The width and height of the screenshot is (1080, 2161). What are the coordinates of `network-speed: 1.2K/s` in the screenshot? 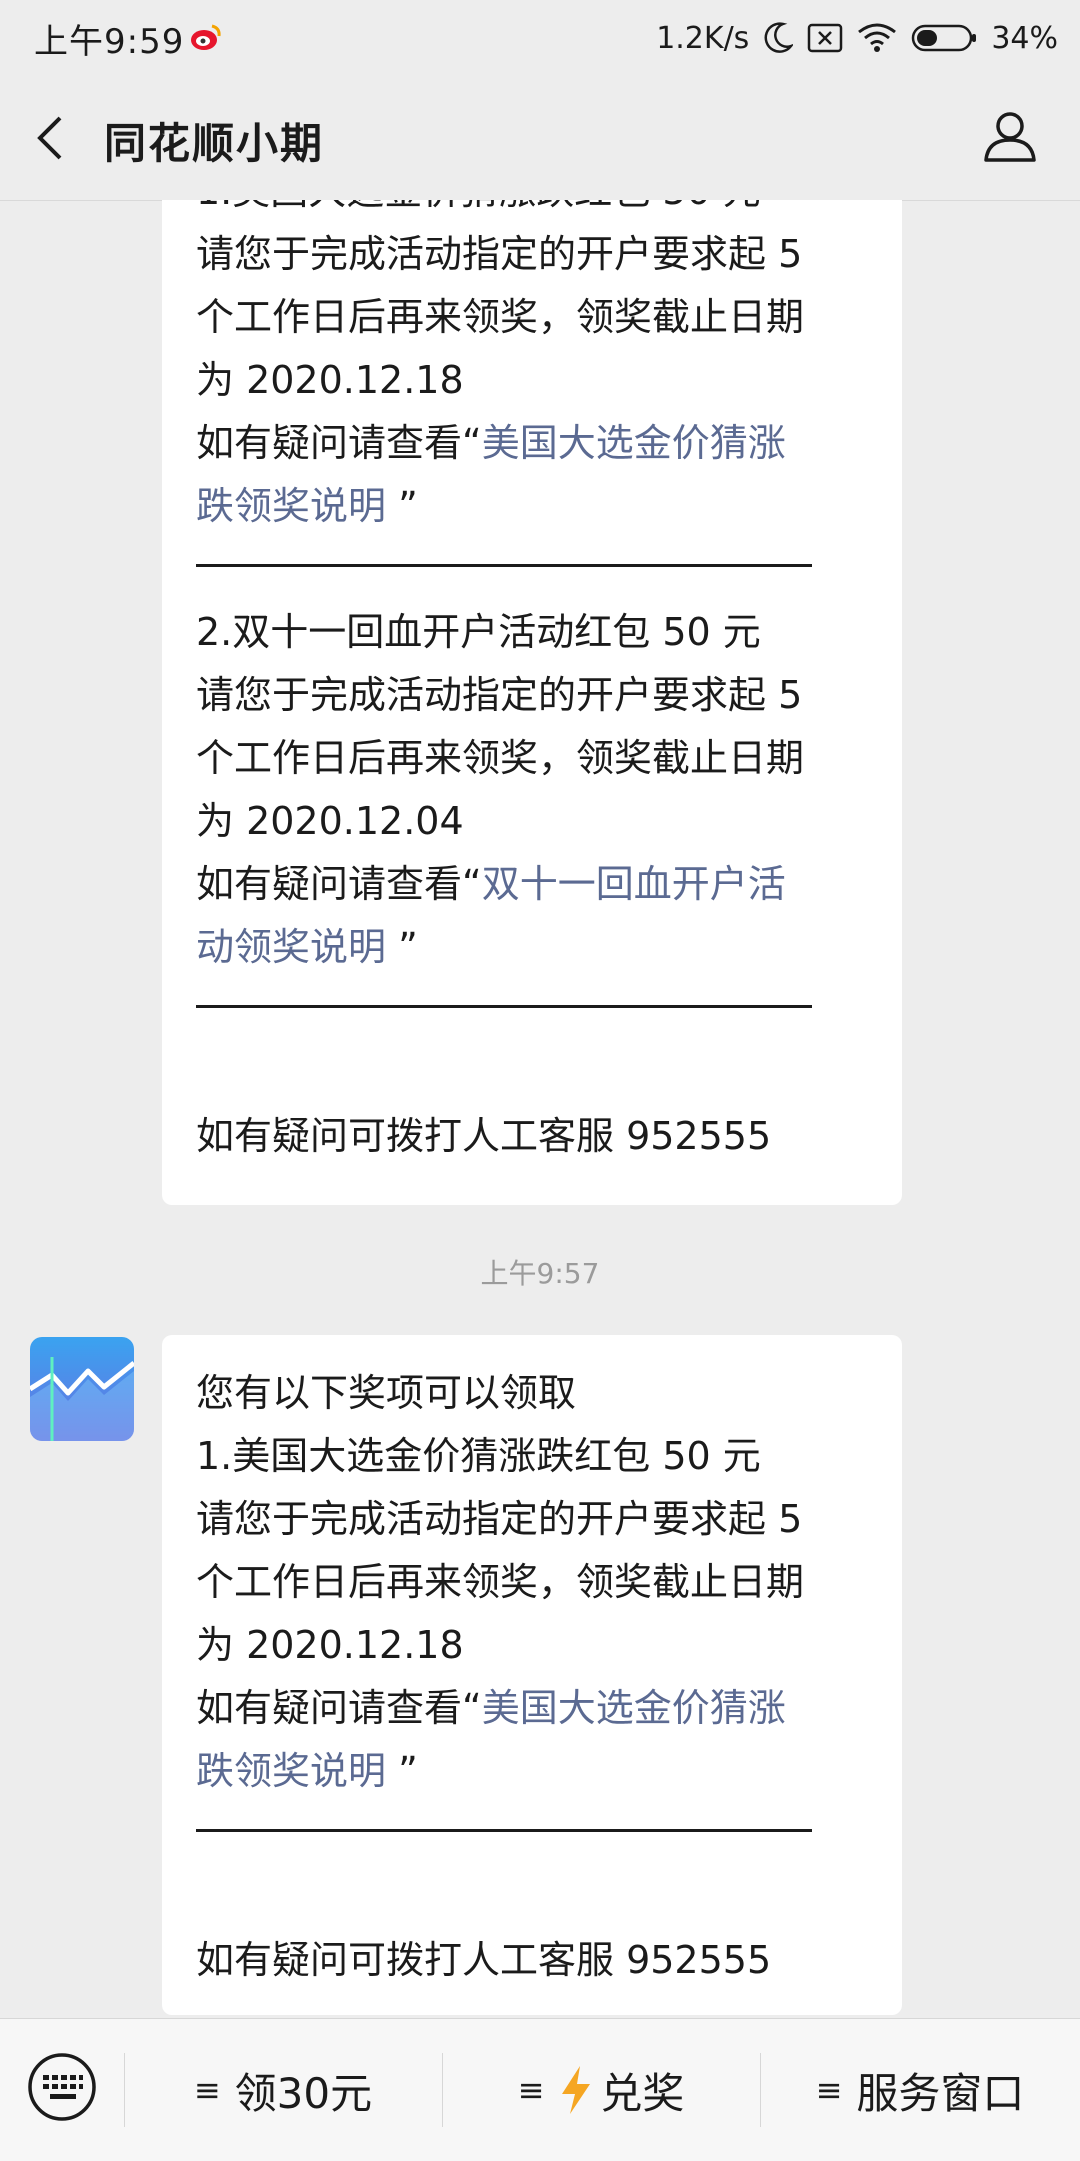 It's located at (703, 38).